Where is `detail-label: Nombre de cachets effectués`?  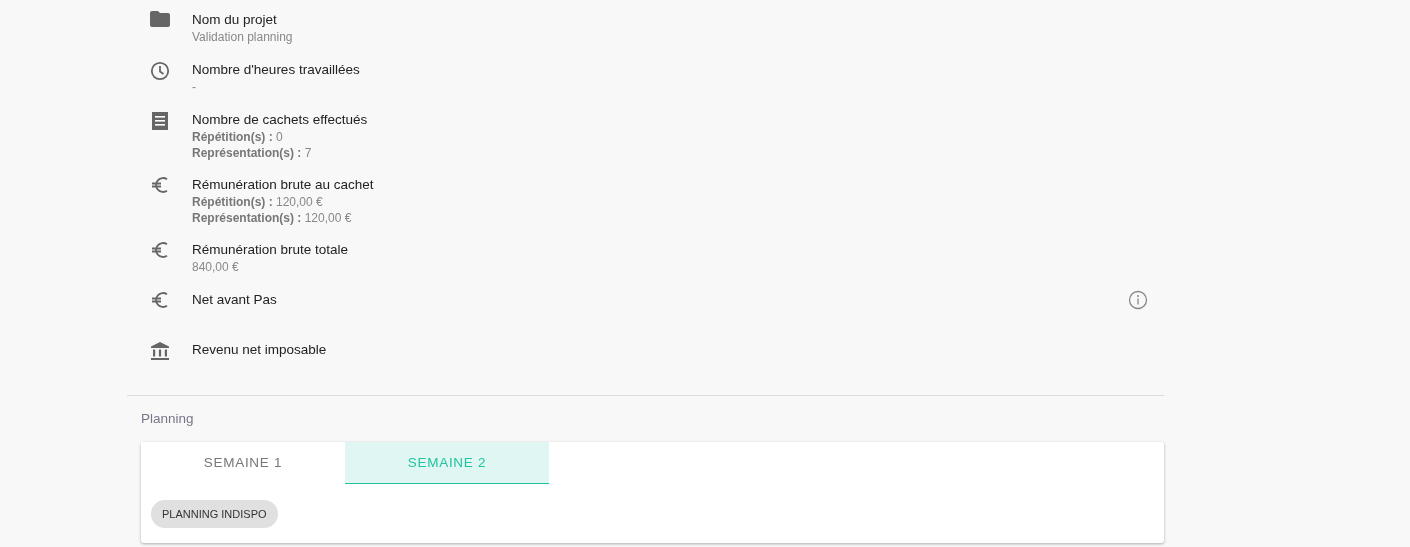
detail-label: Nombre de cachets effectués is located at coordinates (280, 120).